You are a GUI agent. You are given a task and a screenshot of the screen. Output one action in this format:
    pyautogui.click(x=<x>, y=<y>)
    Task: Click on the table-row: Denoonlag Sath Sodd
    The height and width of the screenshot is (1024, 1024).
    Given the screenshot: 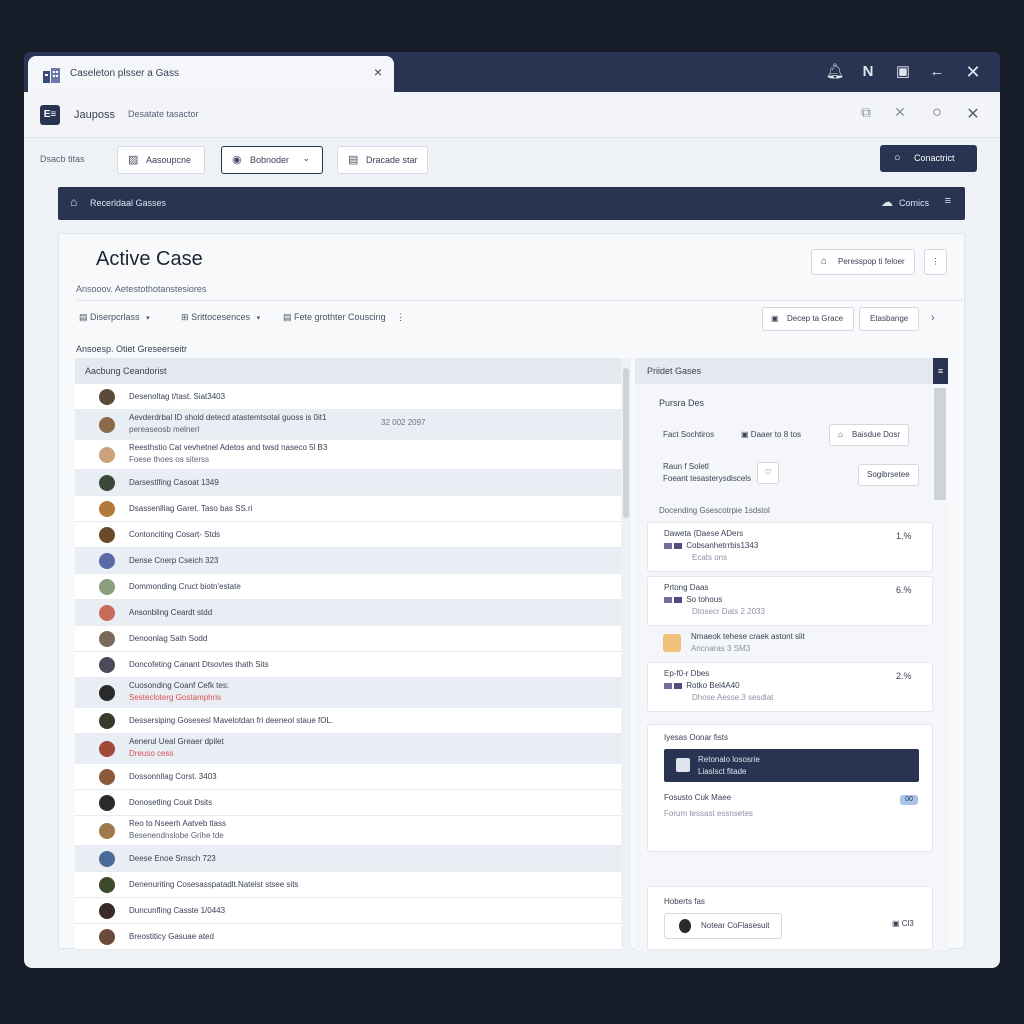 What is the action you would take?
    pyautogui.click(x=348, y=639)
    